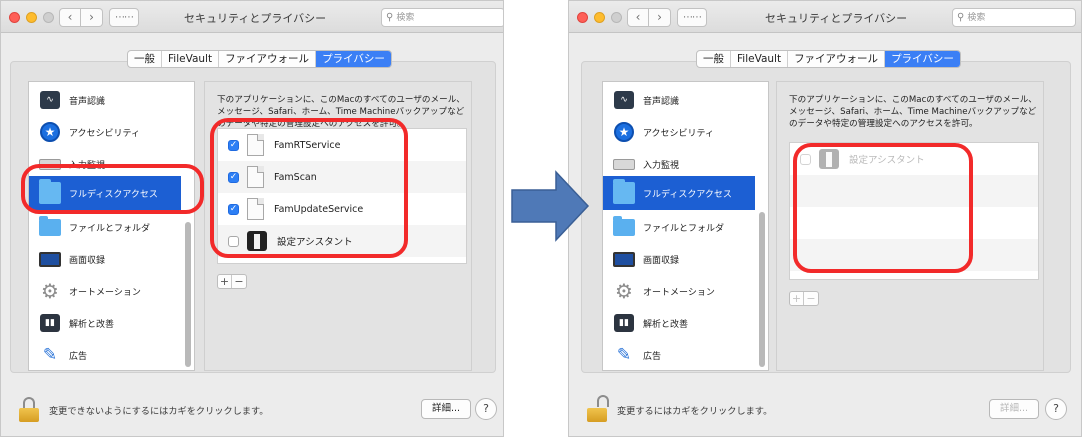 This screenshot has height=437, width=1082. What do you see at coordinates (883, 208) in the screenshot?
I see `highlight-app-list-after` at bounding box center [883, 208].